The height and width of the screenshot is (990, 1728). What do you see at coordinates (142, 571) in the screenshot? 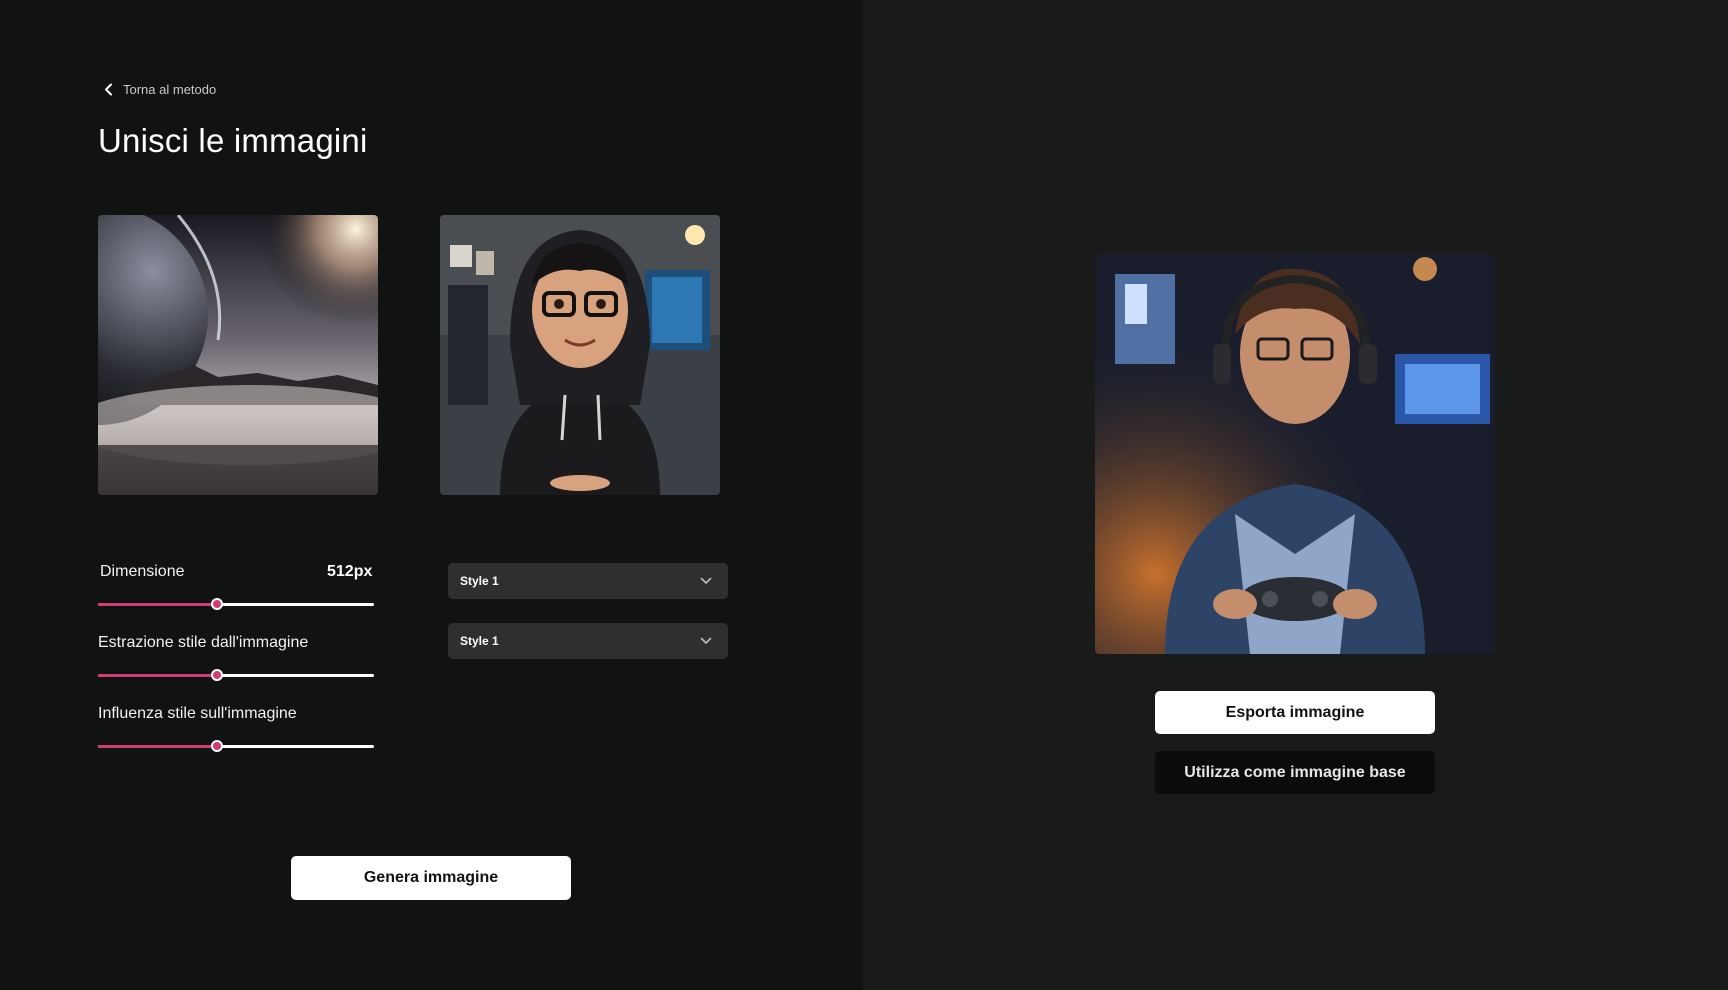
I see `dimension-label: Dimensione` at bounding box center [142, 571].